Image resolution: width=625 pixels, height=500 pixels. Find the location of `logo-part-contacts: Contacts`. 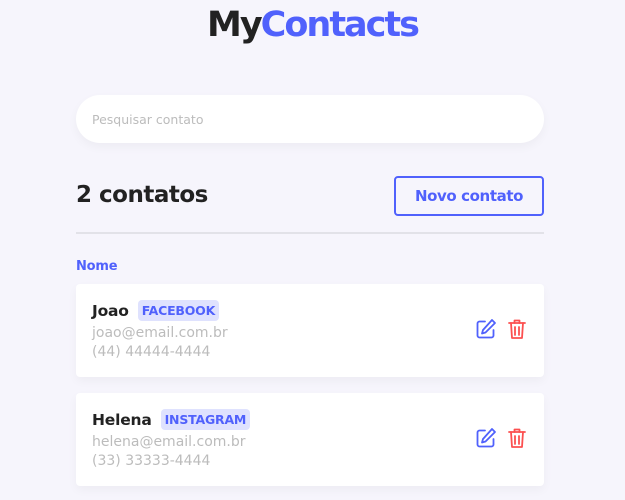

logo-part-contacts: Contacts is located at coordinates (340, 25).